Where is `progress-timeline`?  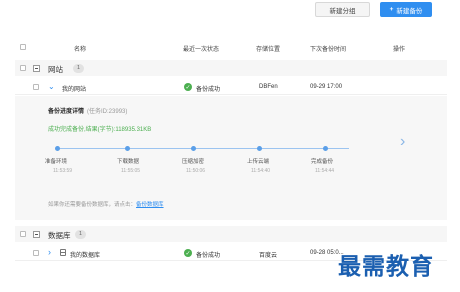
progress-timeline is located at coordinates (203, 148).